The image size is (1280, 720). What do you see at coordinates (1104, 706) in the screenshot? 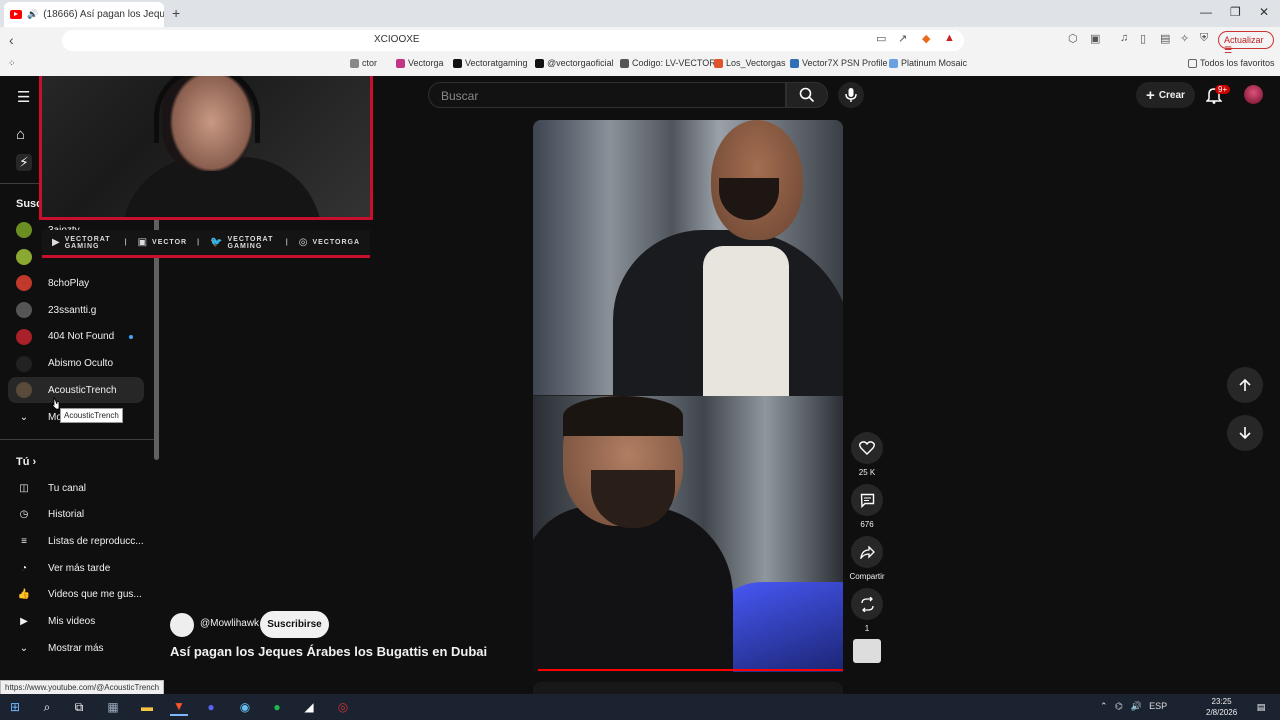
I see `chevron-up-icon: ⌃` at bounding box center [1104, 706].